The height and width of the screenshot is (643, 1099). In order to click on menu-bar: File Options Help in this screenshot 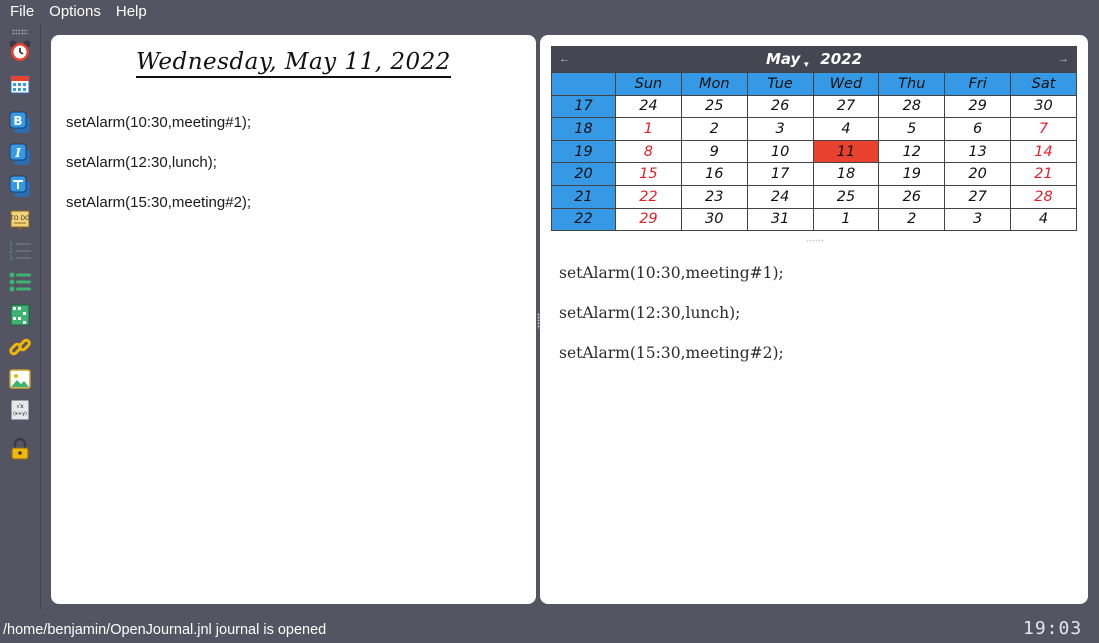, I will do `click(549, 12)`.